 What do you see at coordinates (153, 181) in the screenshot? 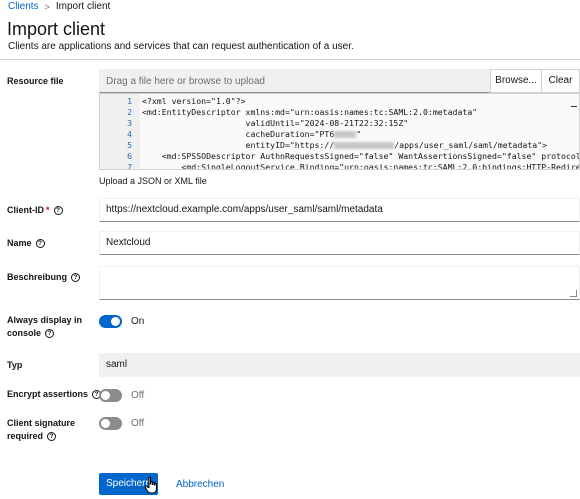
I see `file-helper-text: Upload a JSON or XML file` at bounding box center [153, 181].